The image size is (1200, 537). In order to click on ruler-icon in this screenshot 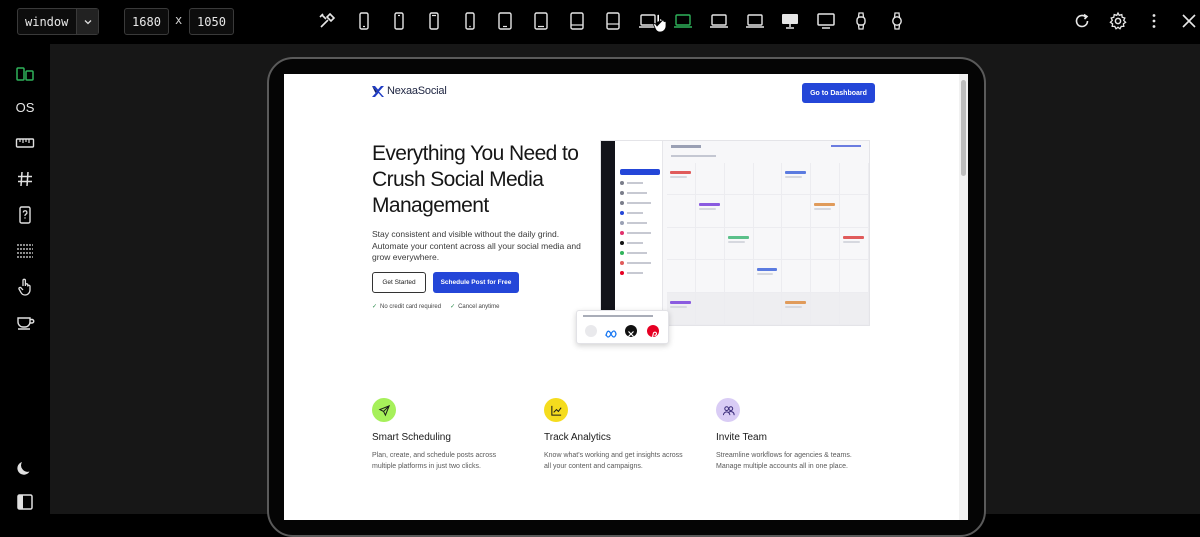, I will do `click(25, 143)`.